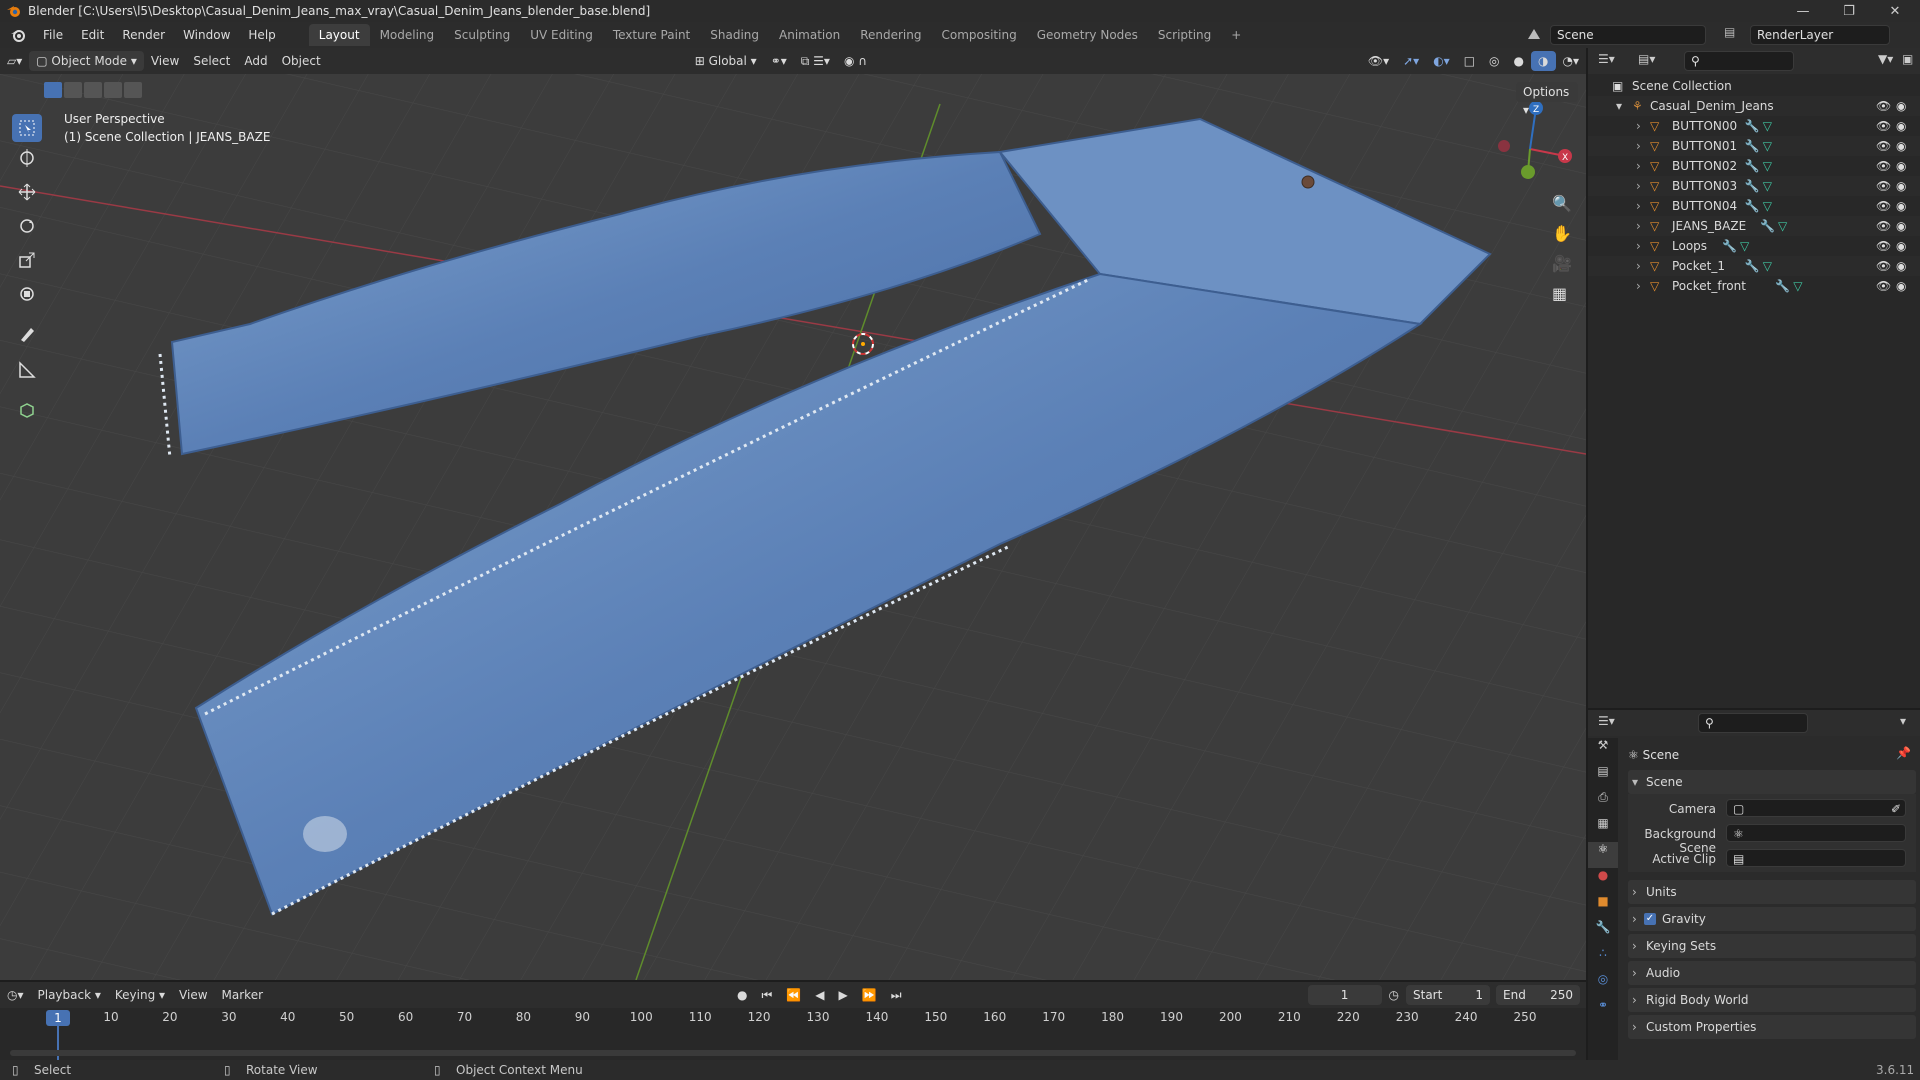 The width and height of the screenshot is (1920, 1080). What do you see at coordinates (1344, 995) in the screenshot?
I see `current-frame-field: 1` at bounding box center [1344, 995].